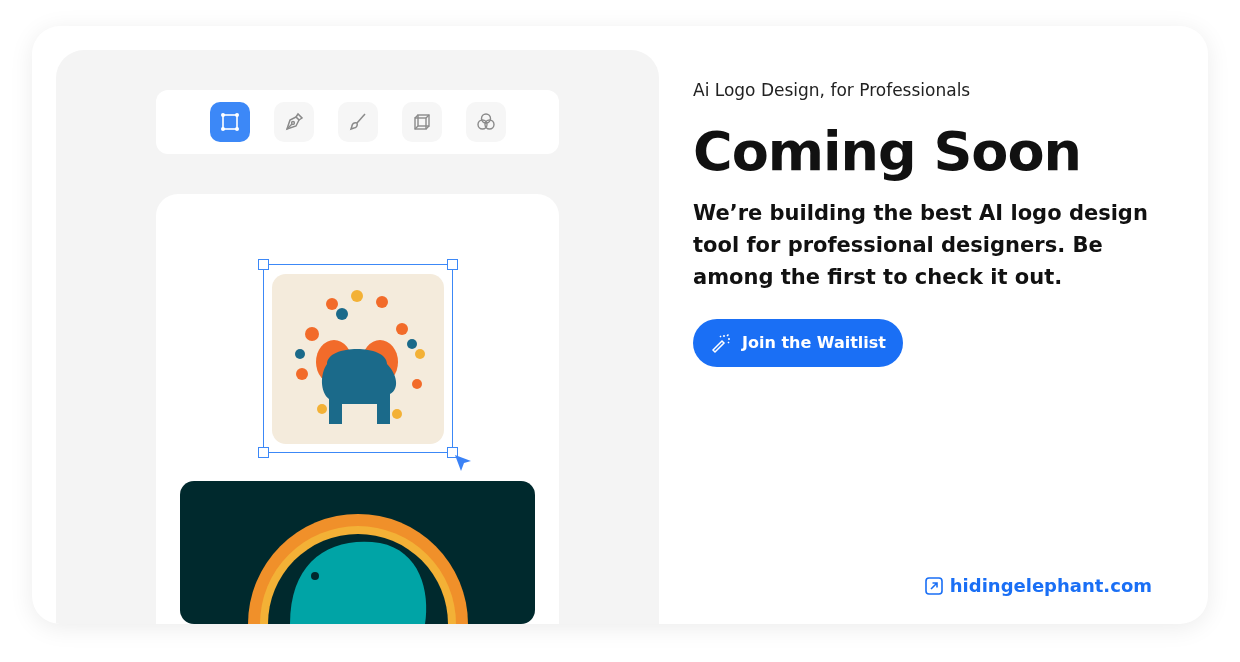  Describe the element at coordinates (462, 463) in the screenshot. I see `cursor-arrow-icon` at that location.